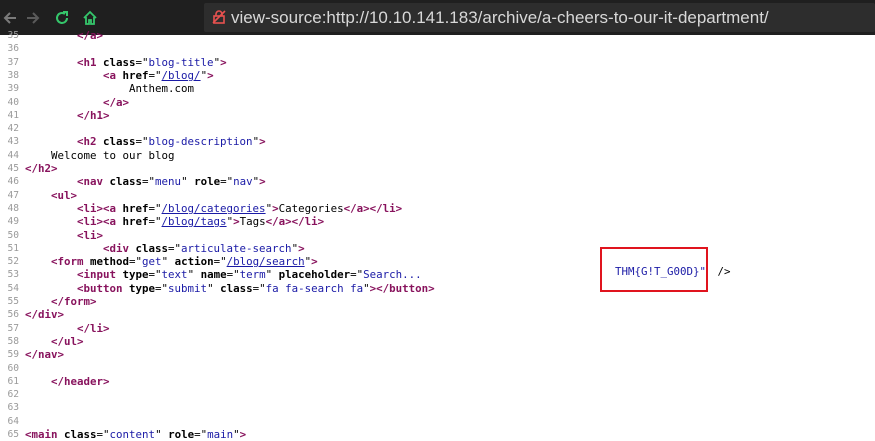 The width and height of the screenshot is (875, 441). What do you see at coordinates (13, 49) in the screenshot?
I see `line-number: 36` at bounding box center [13, 49].